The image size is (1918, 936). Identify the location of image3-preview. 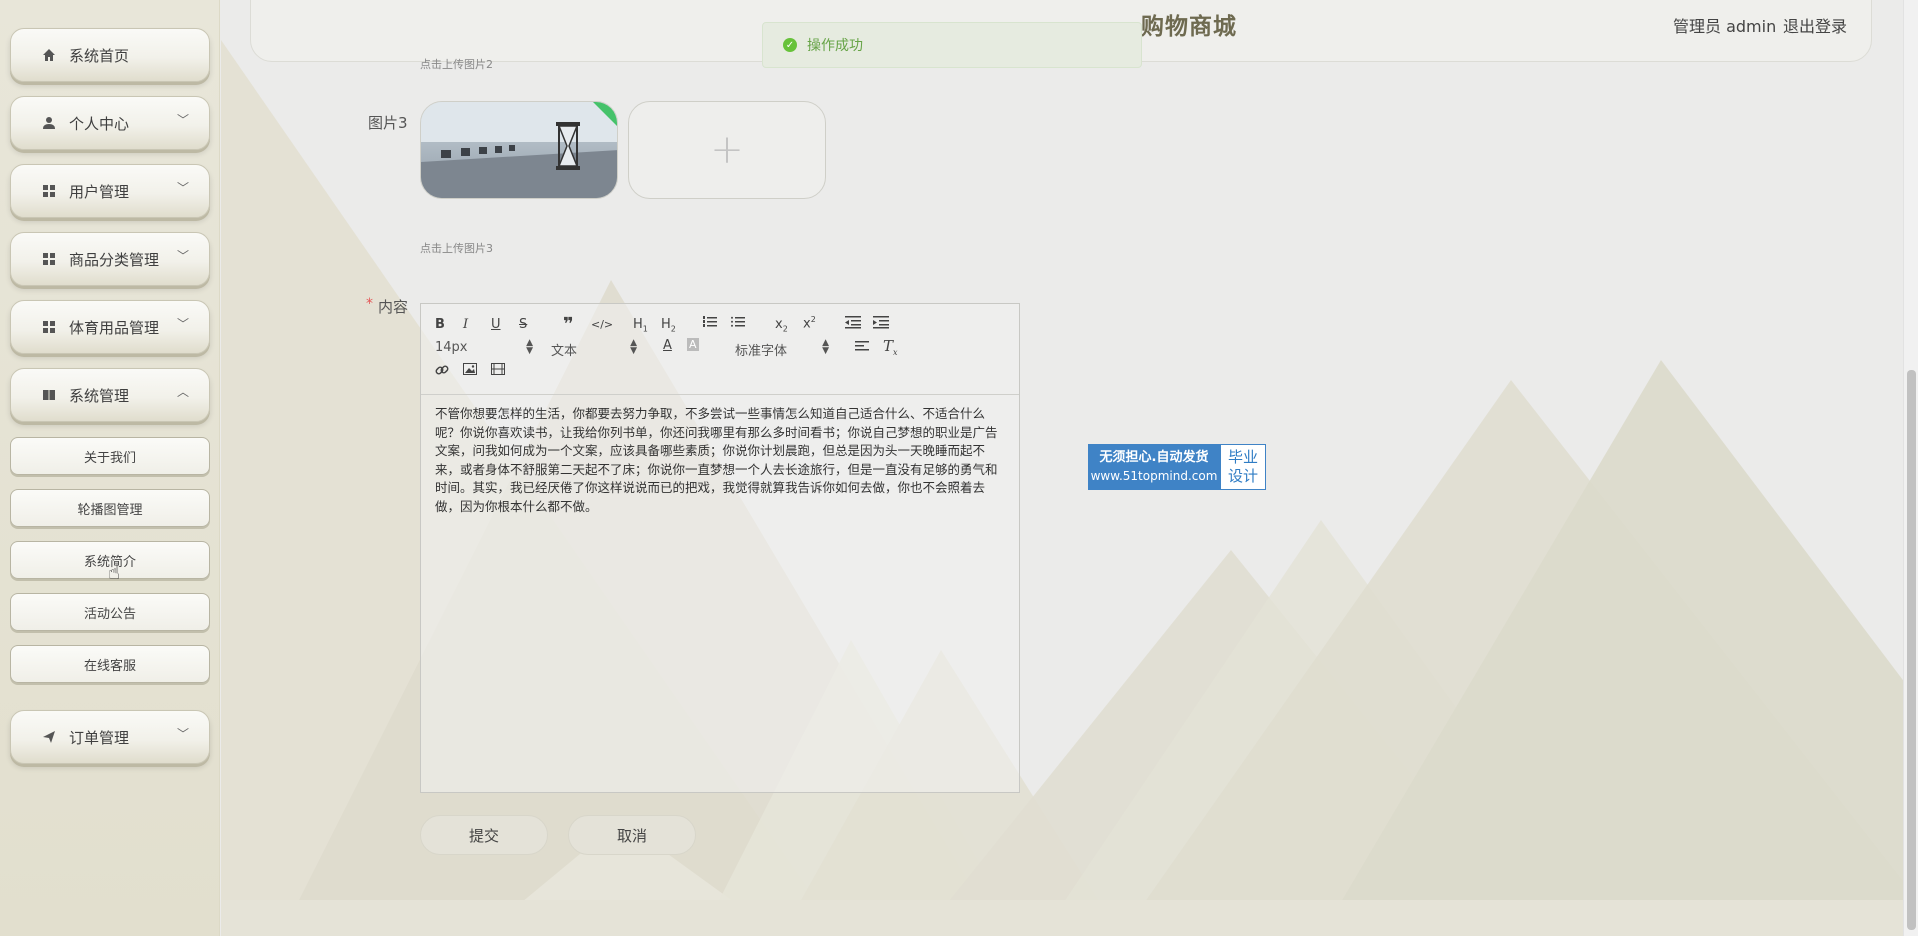
(519, 150).